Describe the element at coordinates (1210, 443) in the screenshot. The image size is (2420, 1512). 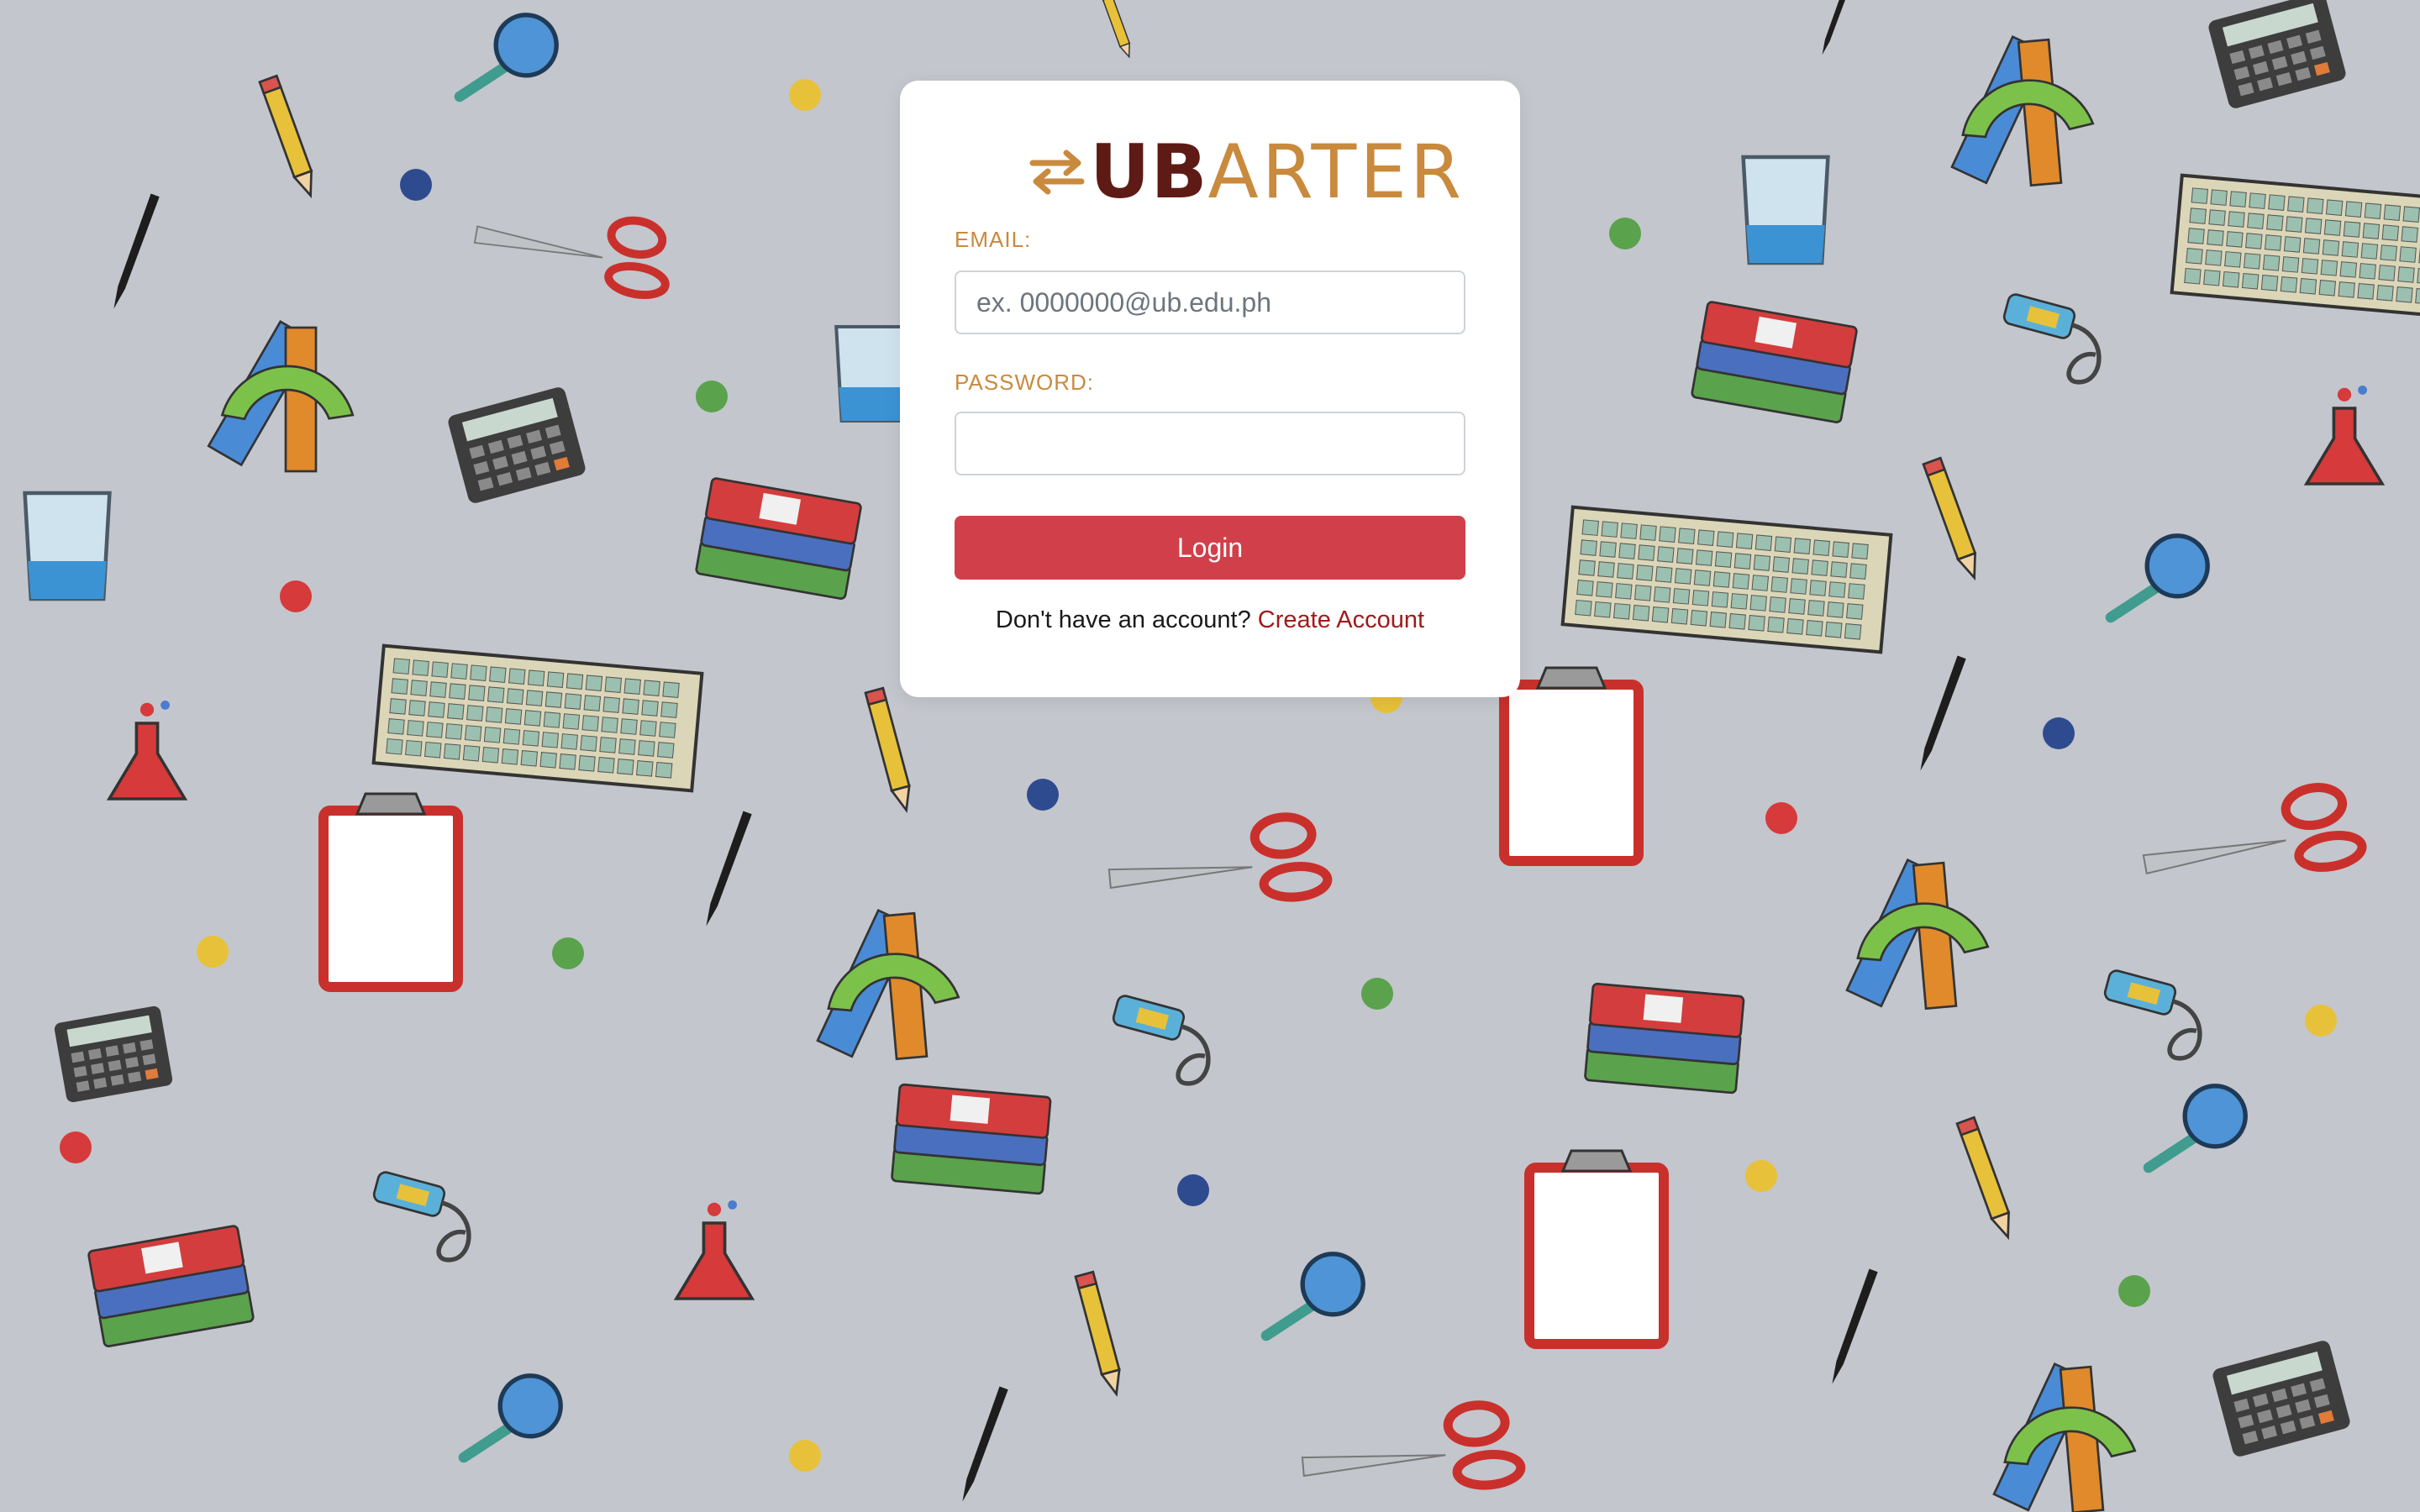
I see `password-field` at that location.